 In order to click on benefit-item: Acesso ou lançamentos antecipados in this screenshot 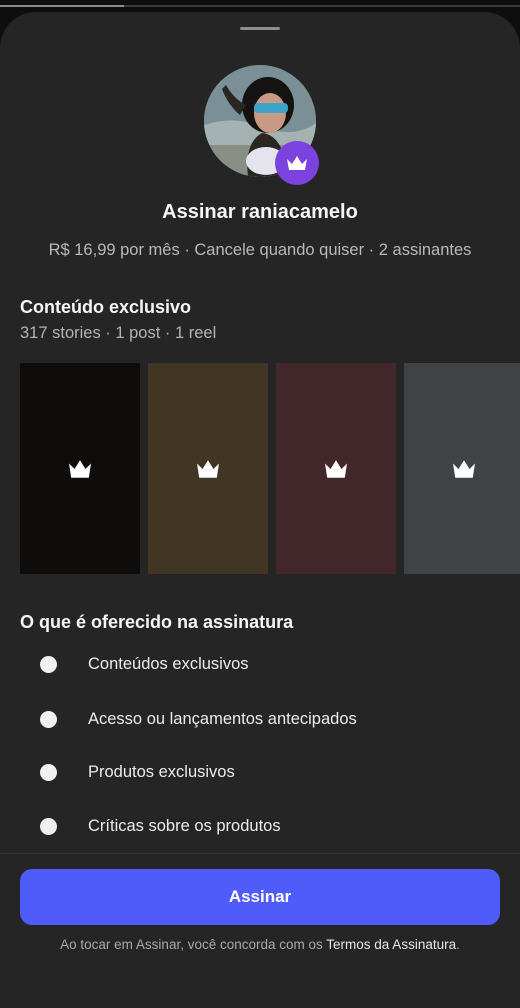, I will do `click(198, 719)`.